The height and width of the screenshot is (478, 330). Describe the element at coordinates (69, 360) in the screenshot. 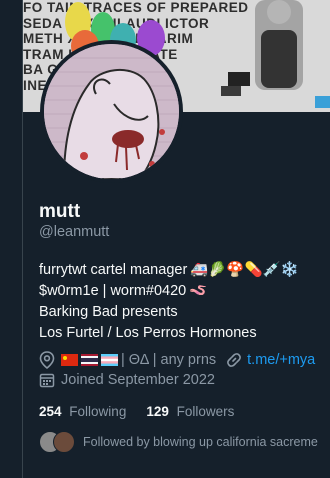

I see `china-flag-icon` at that location.